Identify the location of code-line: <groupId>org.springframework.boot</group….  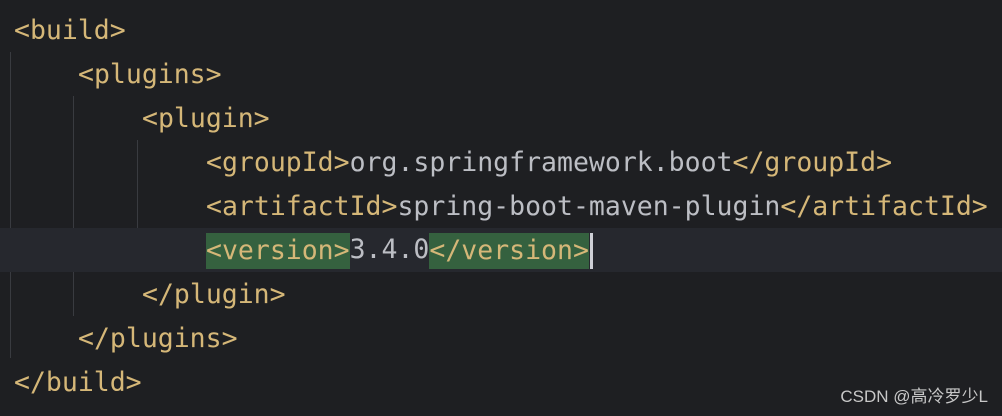
(501, 163).